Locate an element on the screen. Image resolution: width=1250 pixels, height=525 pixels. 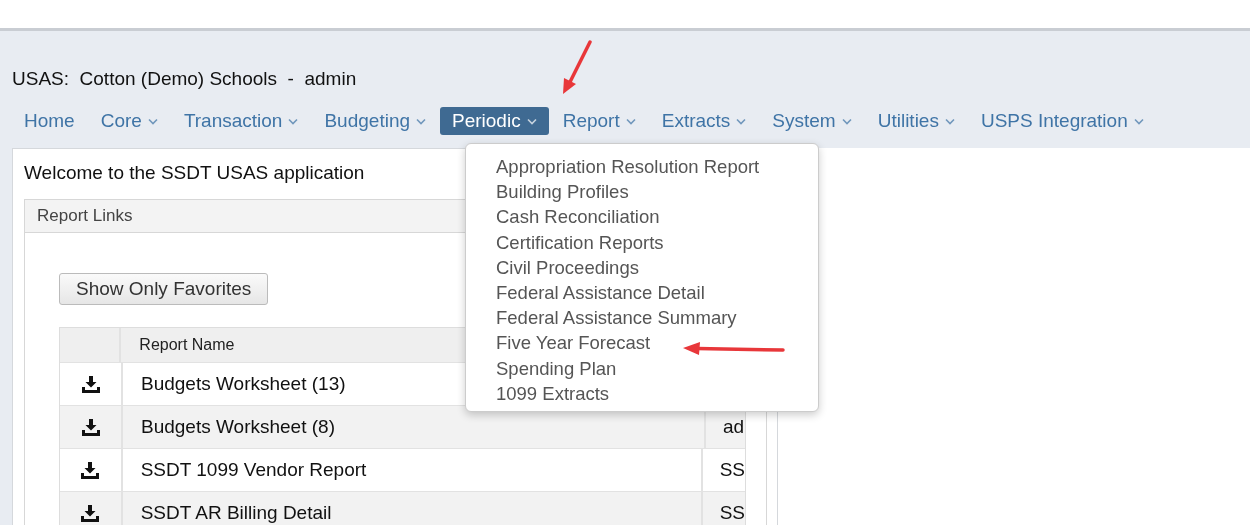
menu-item: Building Profiles is located at coordinates (657, 192).